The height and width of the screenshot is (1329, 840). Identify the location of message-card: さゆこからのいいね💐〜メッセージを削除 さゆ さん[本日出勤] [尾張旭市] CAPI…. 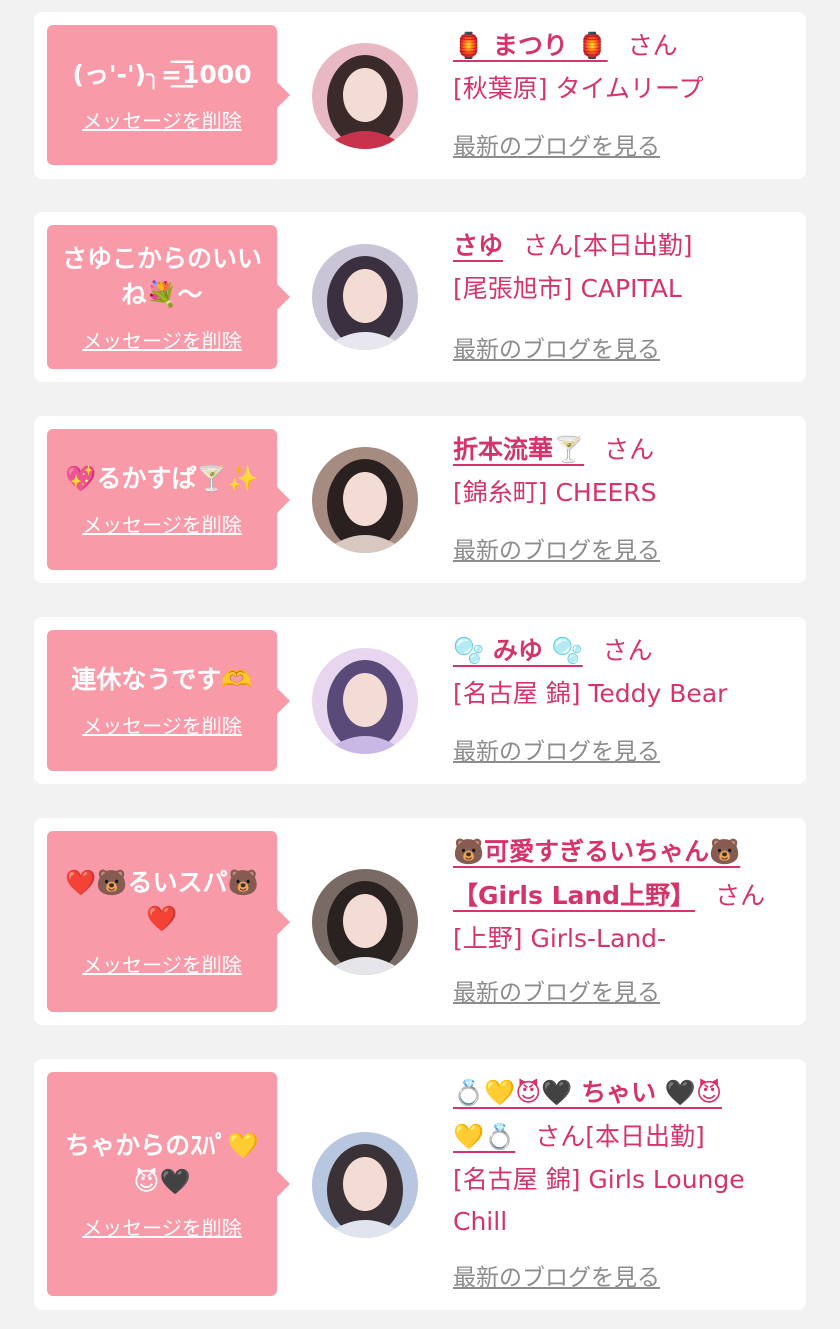
(420, 297).